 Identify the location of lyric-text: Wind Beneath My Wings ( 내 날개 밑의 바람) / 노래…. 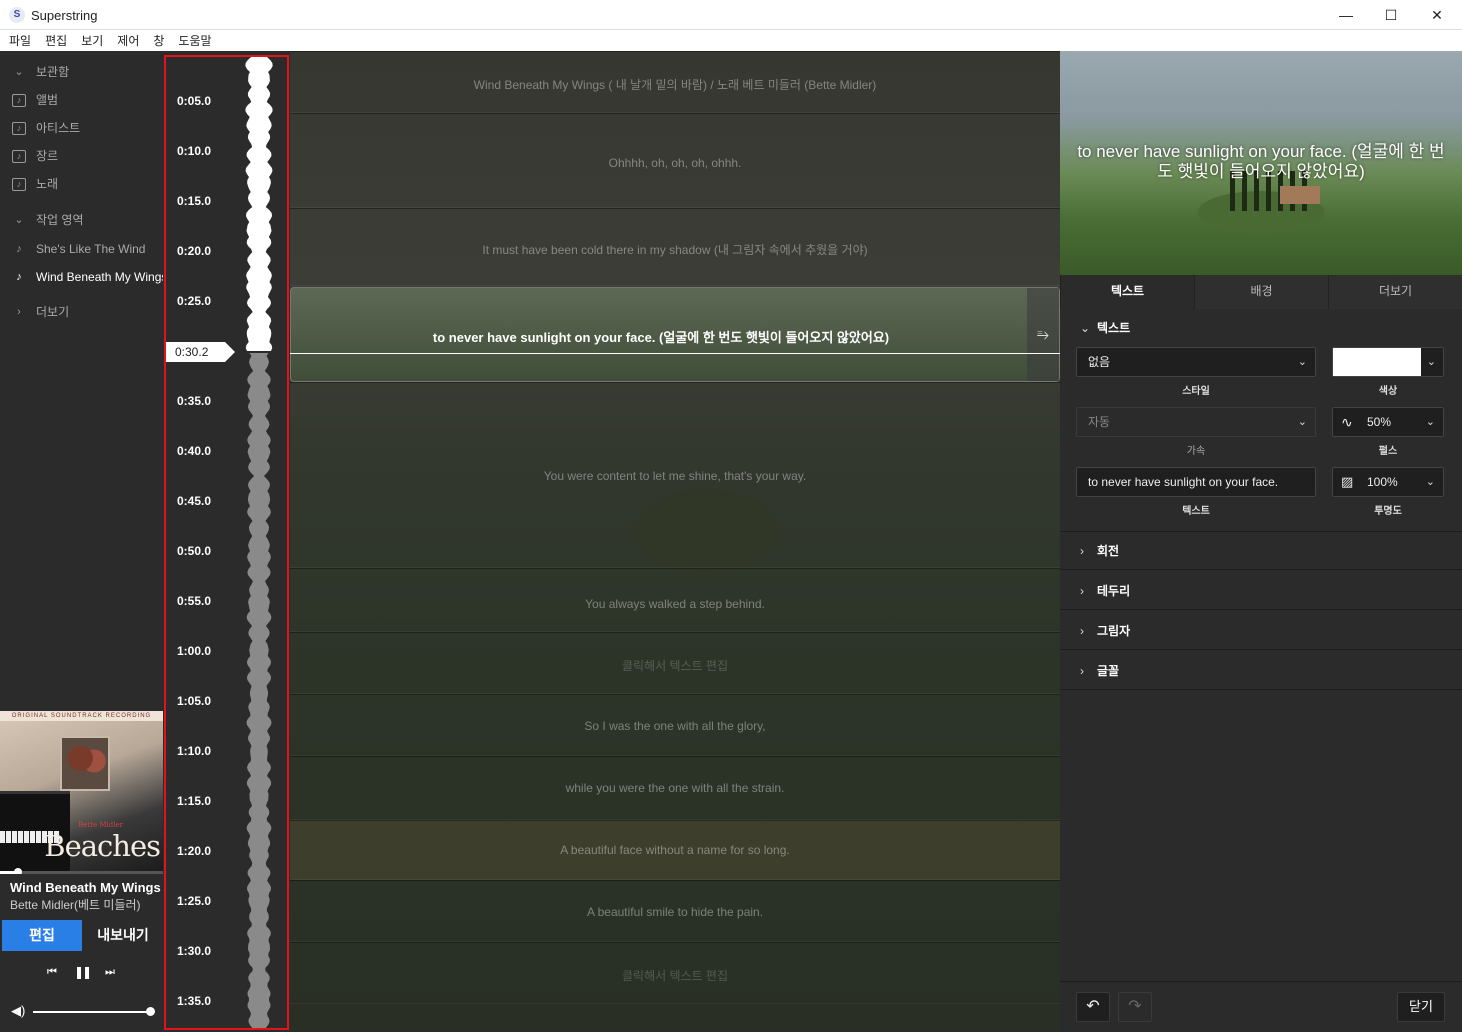
(675, 84).